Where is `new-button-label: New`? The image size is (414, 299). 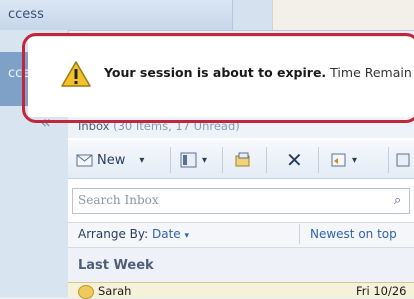
new-button-label: New is located at coordinates (111, 160).